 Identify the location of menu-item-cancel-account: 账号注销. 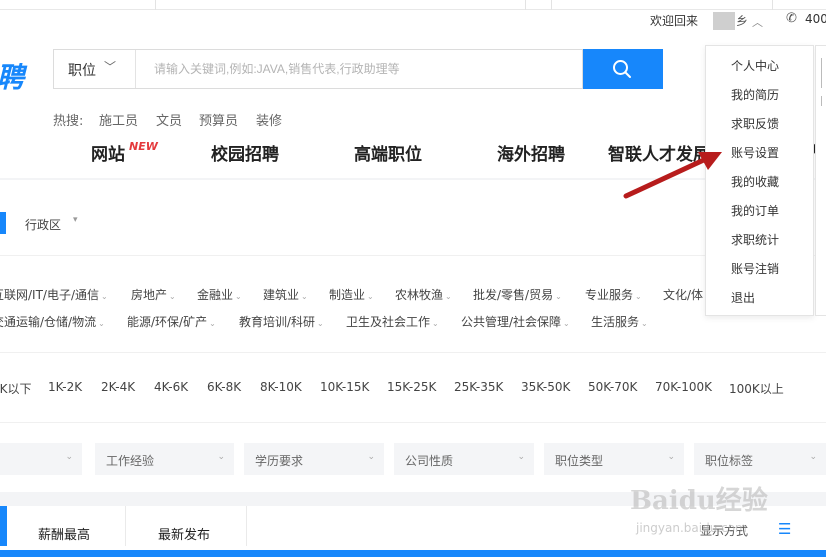
(755, 268).